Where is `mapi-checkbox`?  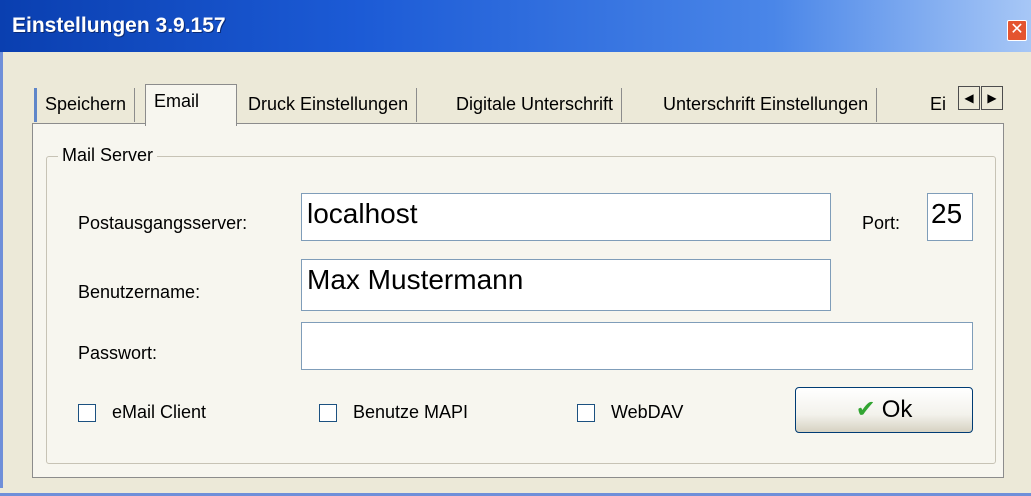 mapi-checkbox is located at coordinates (328, 413).